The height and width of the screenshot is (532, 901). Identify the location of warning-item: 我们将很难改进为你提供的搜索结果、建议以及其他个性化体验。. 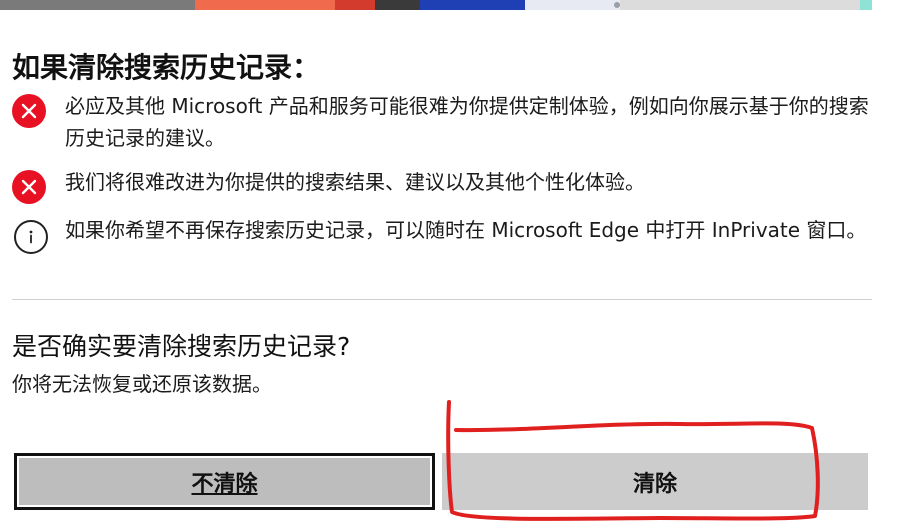
(443, 187).